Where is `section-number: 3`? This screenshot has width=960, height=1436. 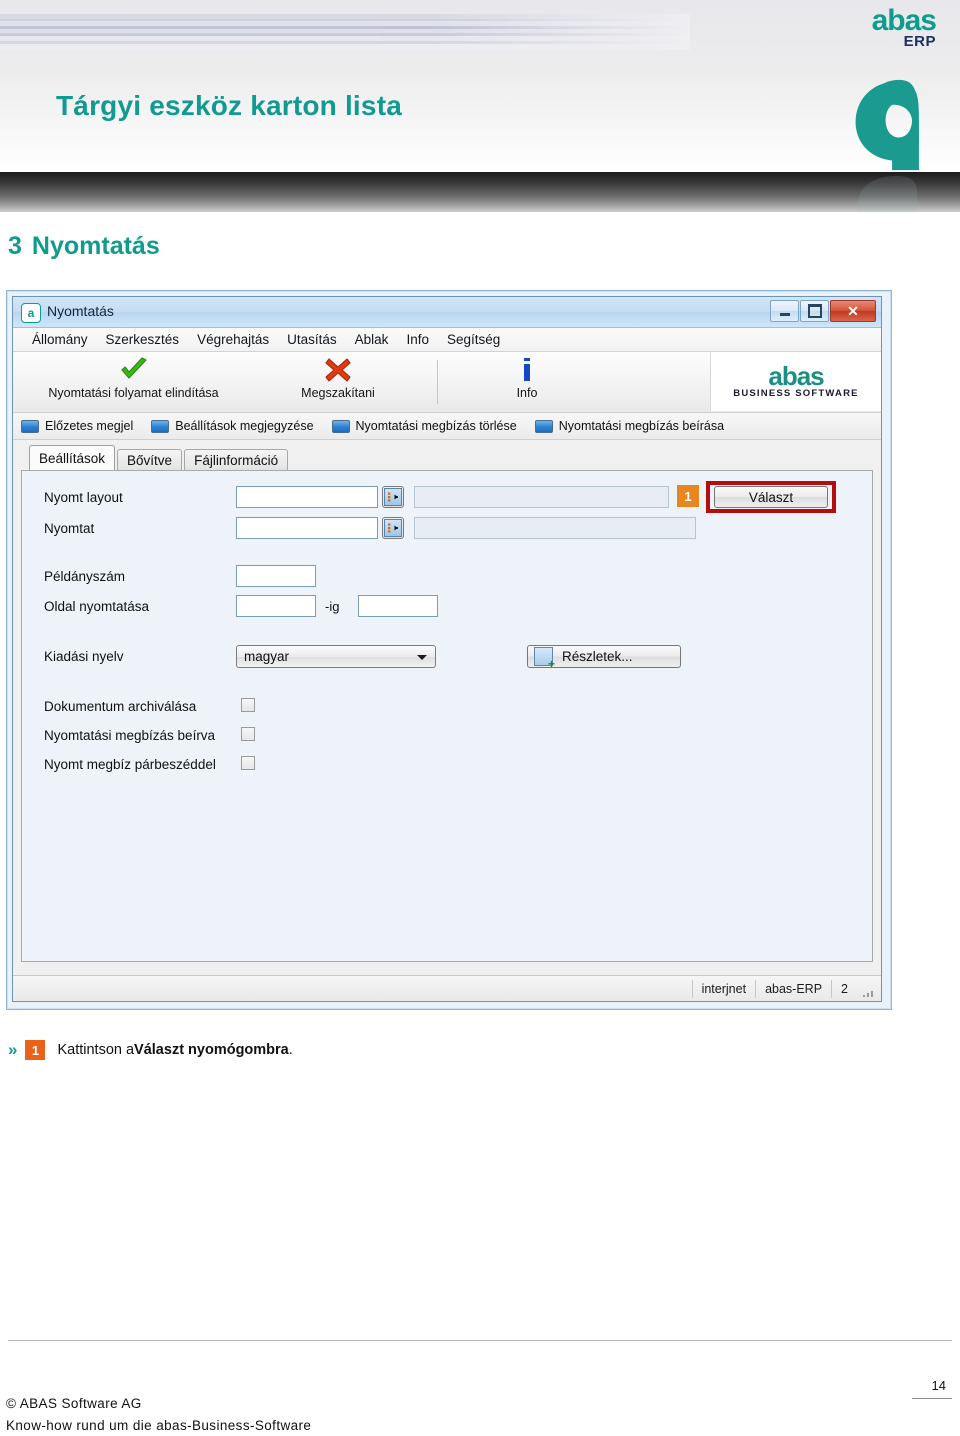
section-number: 3 is located at coordinates (15, 246).